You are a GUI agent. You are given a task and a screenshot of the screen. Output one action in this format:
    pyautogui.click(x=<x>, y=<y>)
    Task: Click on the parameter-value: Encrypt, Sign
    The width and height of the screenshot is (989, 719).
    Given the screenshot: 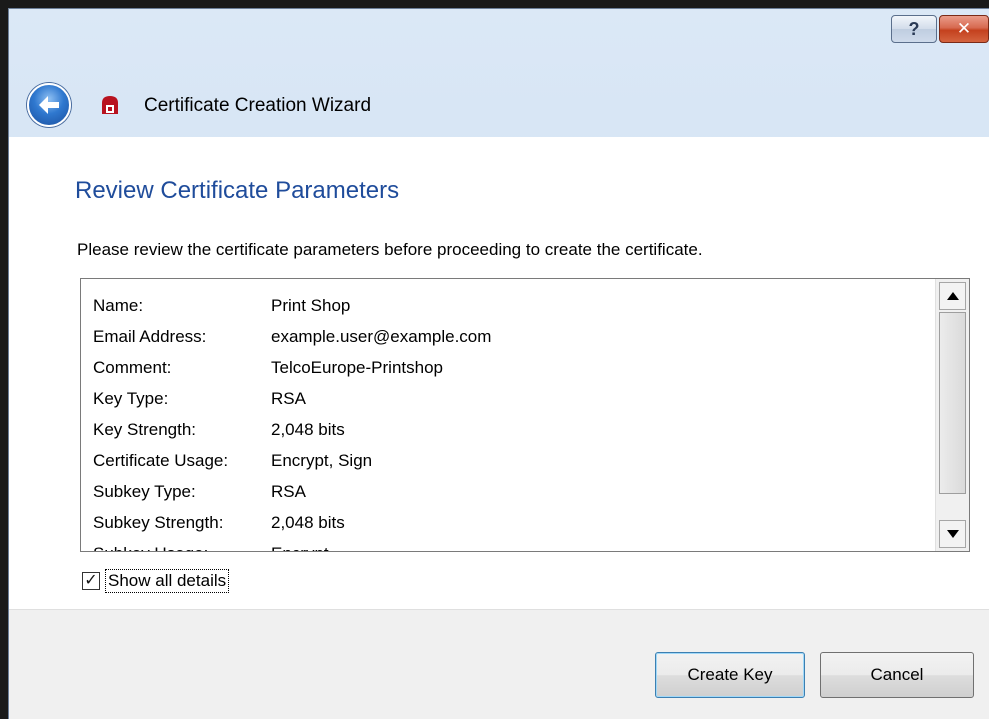 What is the action you would take?
    pyautogui.click(x=322, y=460)
    